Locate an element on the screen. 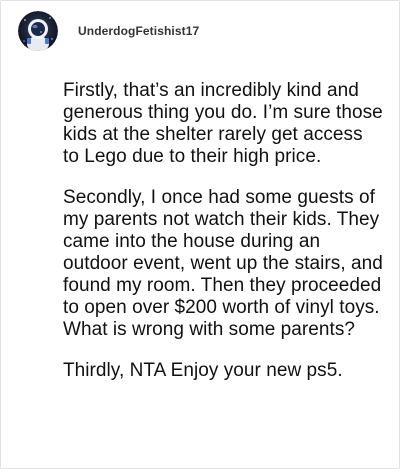  comment-header: UnderdogFetishist17 is located at coordinates (108, 31).